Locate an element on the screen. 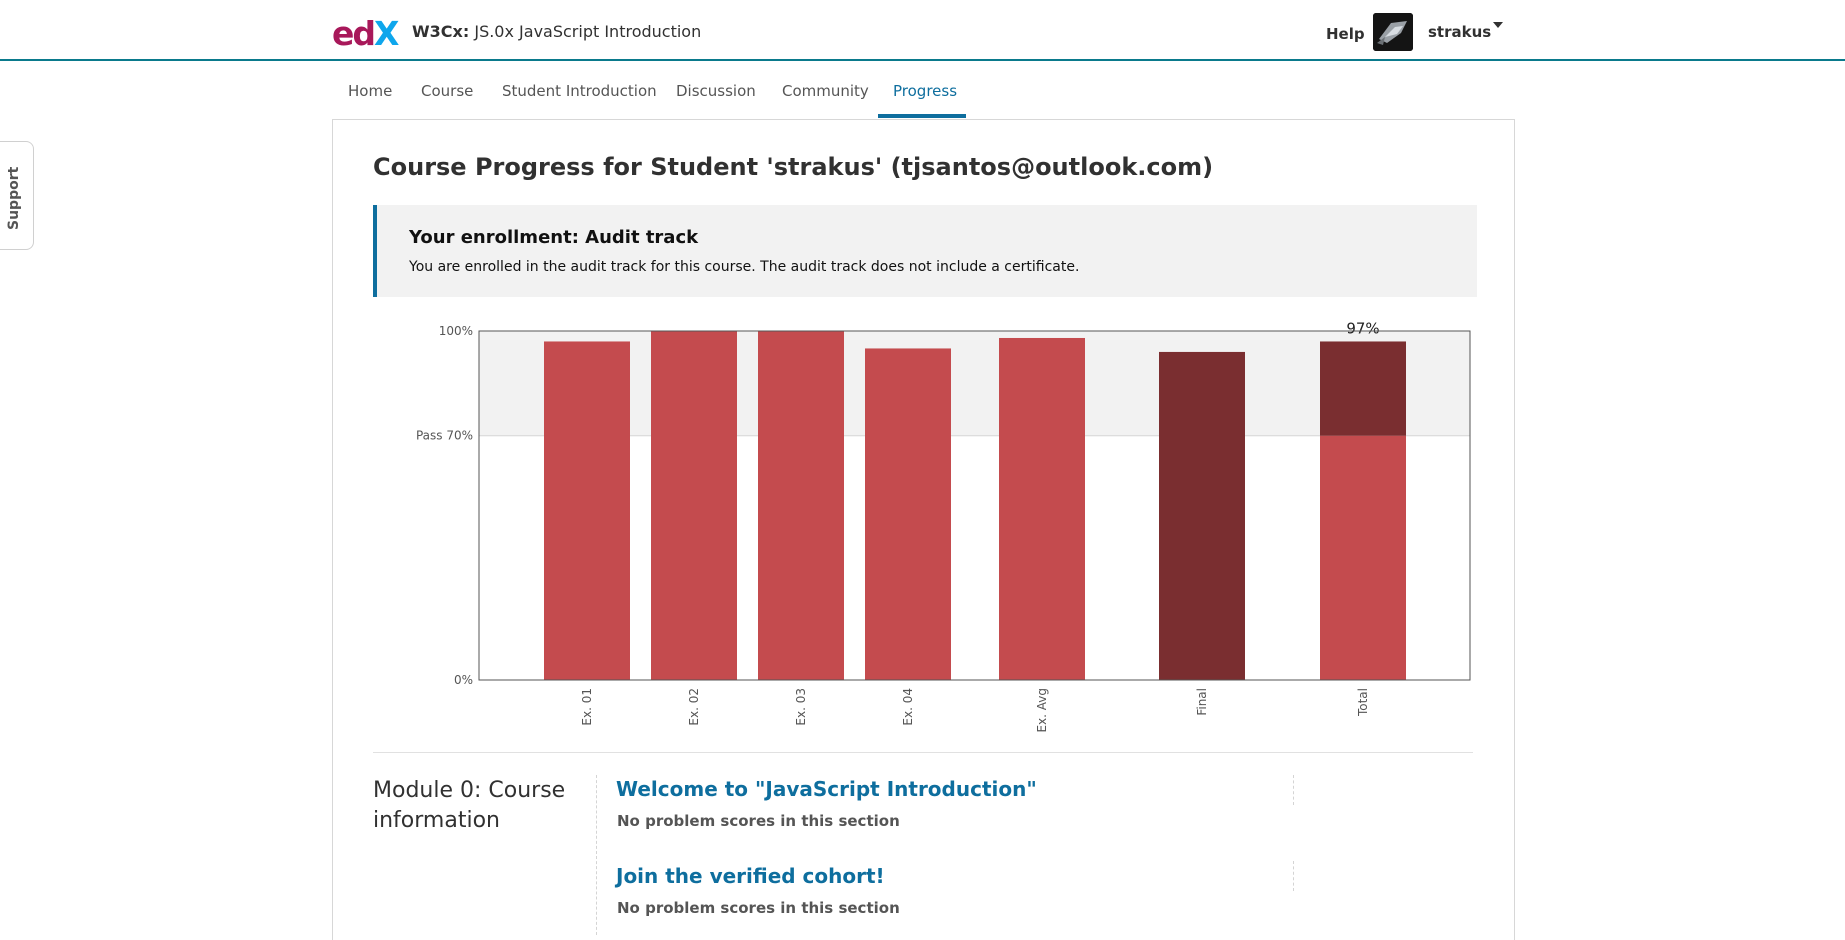 This screenshot has height=940, width=1845. total-label: 97% is located at coordinates (1362, 328).